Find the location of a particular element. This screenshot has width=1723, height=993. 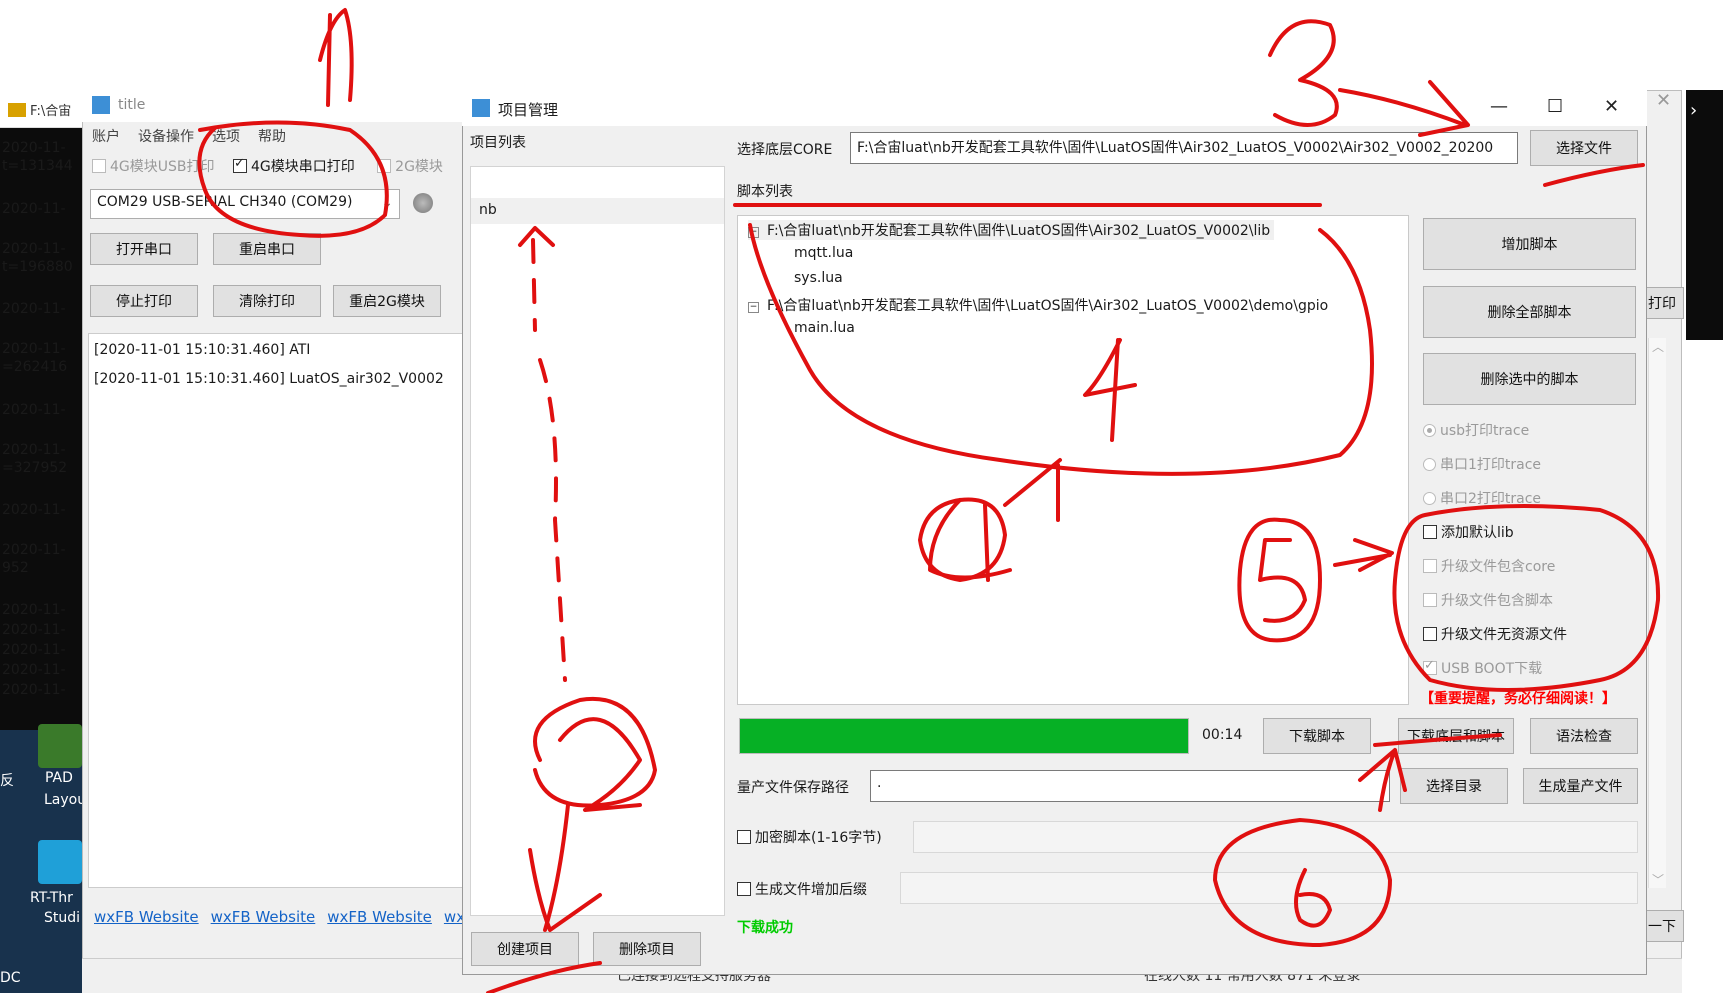

scroll-up-icon: ︿ is located at coordinates (1658, 346).